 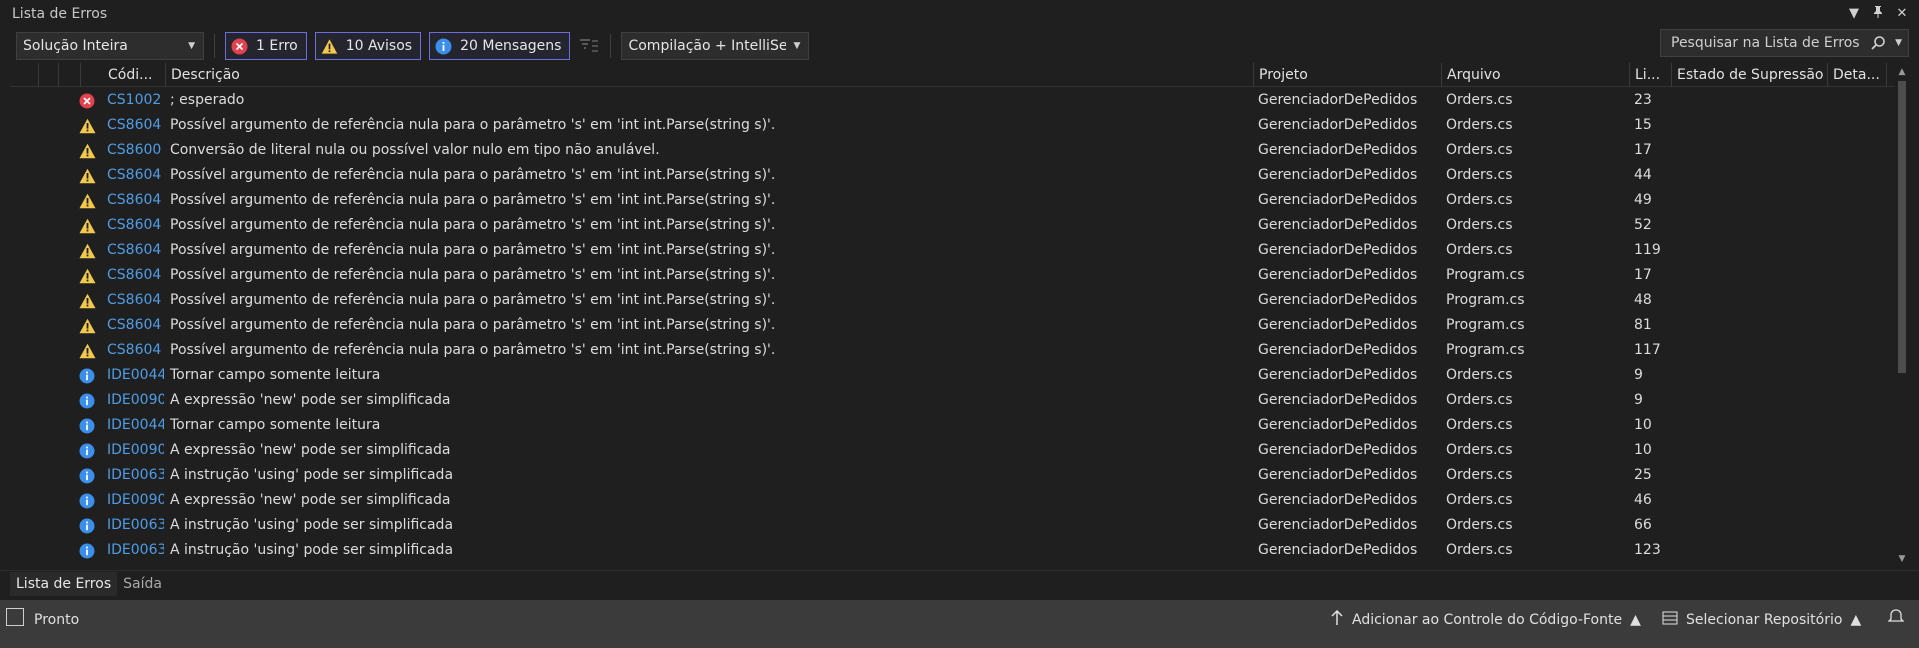 What do you see at coordinates (133, 100) in the screenshot?
I see `row-code: CS1002` at bounding box center [133, 100].